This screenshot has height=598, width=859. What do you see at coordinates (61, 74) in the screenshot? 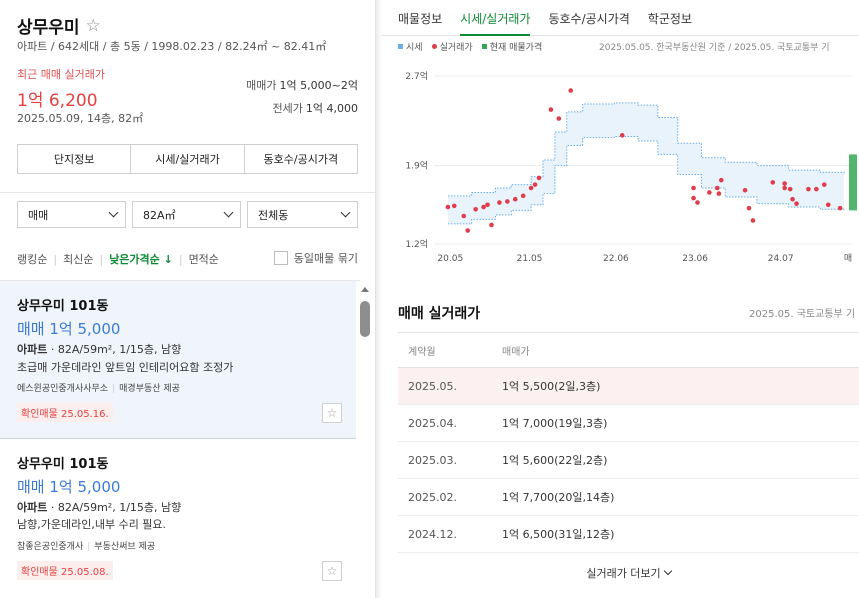
I see `recent-deal-label: 최근 매매 실거래가` at bounding box center [61, 74].